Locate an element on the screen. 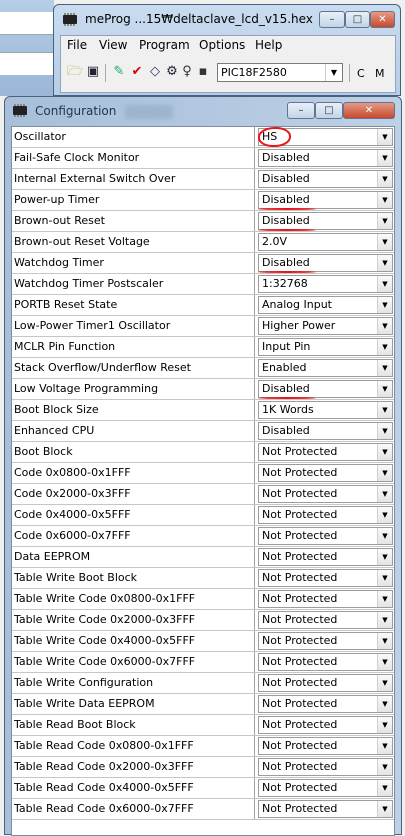 This screenshot has height=836, width=405. config-row-label: Code 0x0800-0x1FFF is located at coordinates (134, 473).